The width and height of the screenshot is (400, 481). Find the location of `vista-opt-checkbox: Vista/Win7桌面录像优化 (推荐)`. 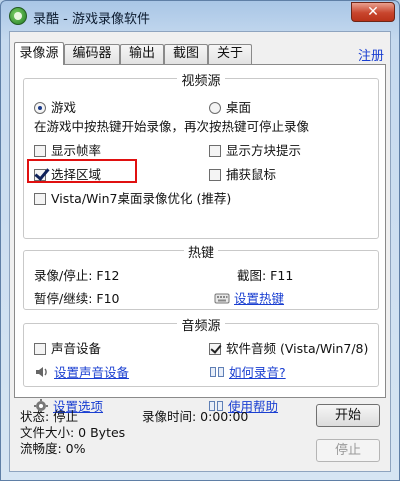

vista-opt-checkbox: Vista/Win7桌面录像优化 (推荐) is located at coordinates (132, 197).